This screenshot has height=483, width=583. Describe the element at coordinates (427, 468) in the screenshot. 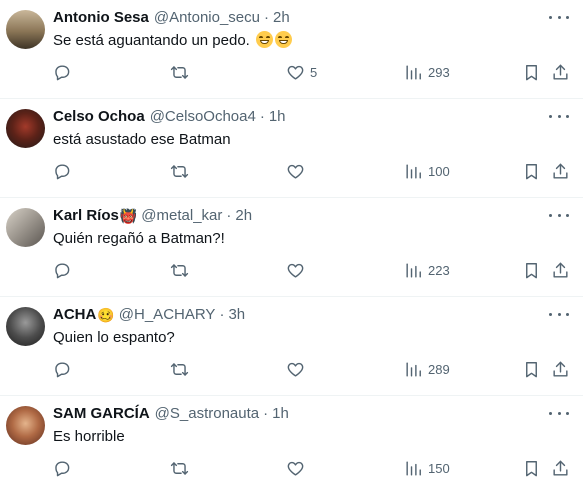

I see `views-button: 150` at that location.